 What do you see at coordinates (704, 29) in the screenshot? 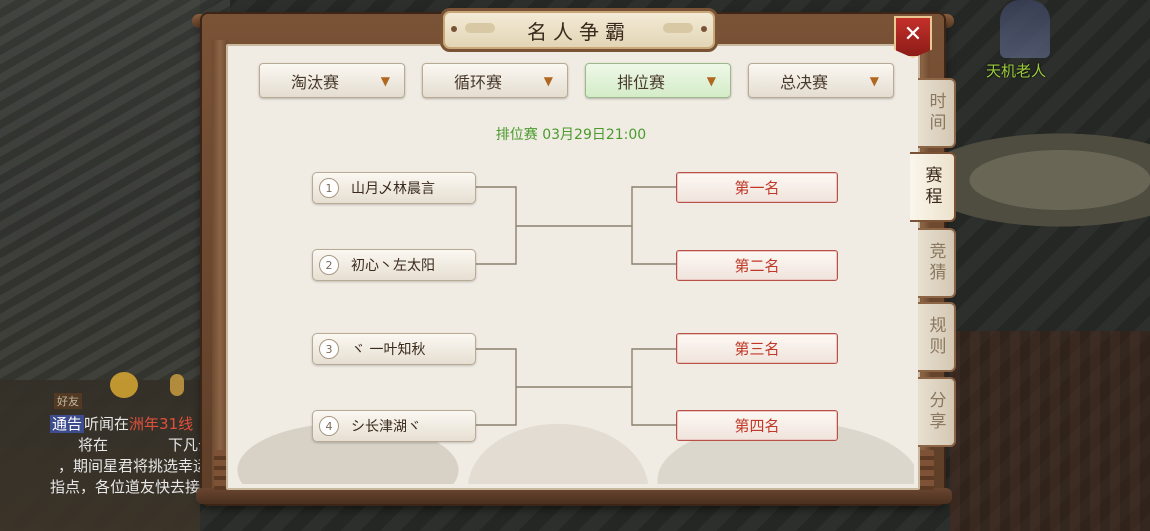
I see `title-ornament-dot` at bounding box center [704, 29].